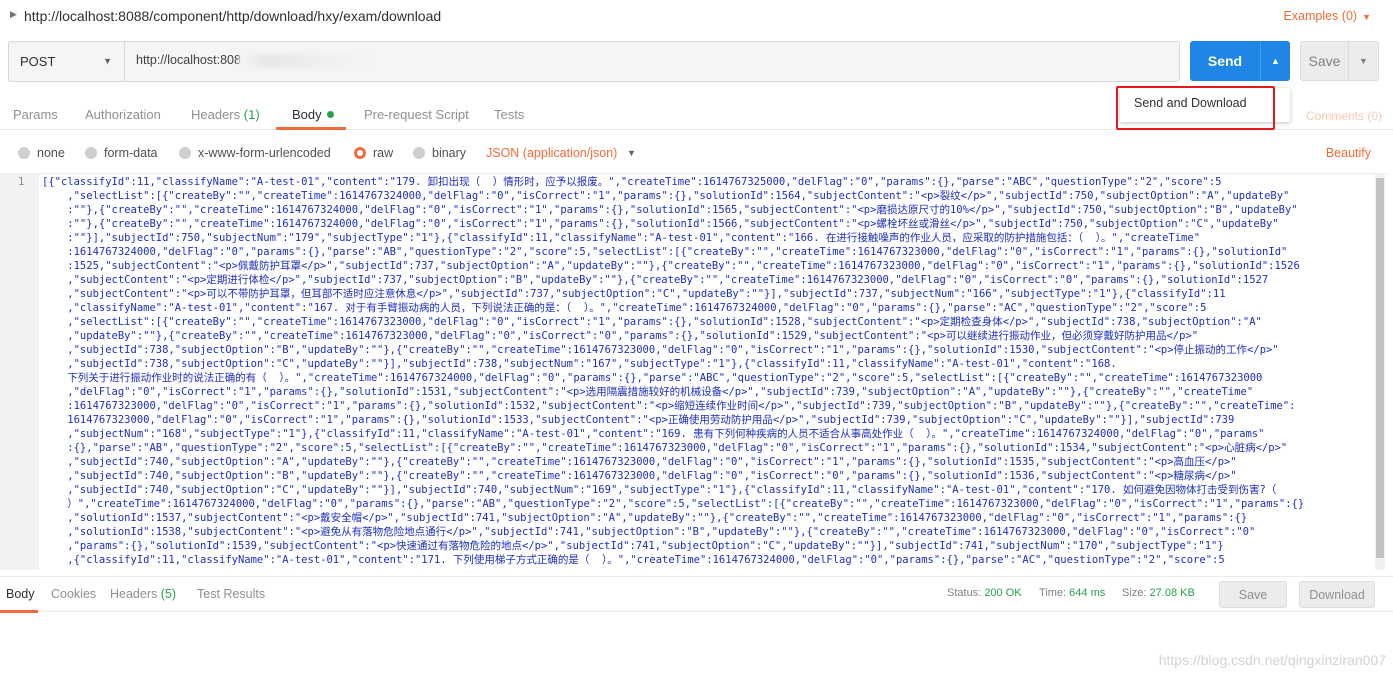 The image size is (1393, 676). I want to click on raw-format-select: JSON (application/json), so click(551, 153).